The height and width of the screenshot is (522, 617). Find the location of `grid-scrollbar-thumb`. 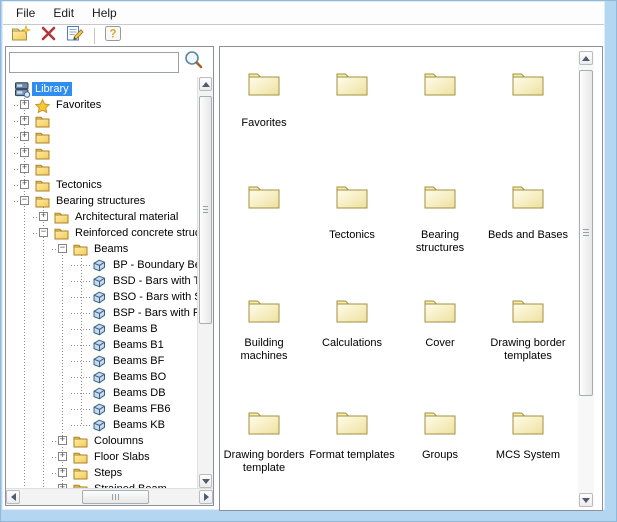

grid-scrollbar-thumb is located at coordinates (586, 233).